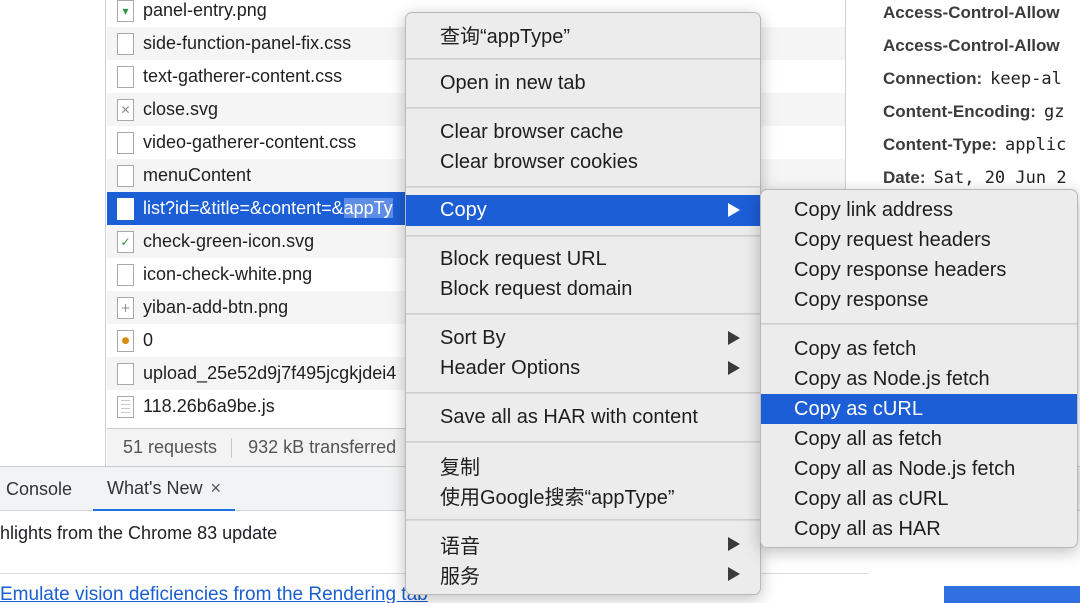  I want to click on request-name: side-function-panel-fix.css, so click(247, 43).